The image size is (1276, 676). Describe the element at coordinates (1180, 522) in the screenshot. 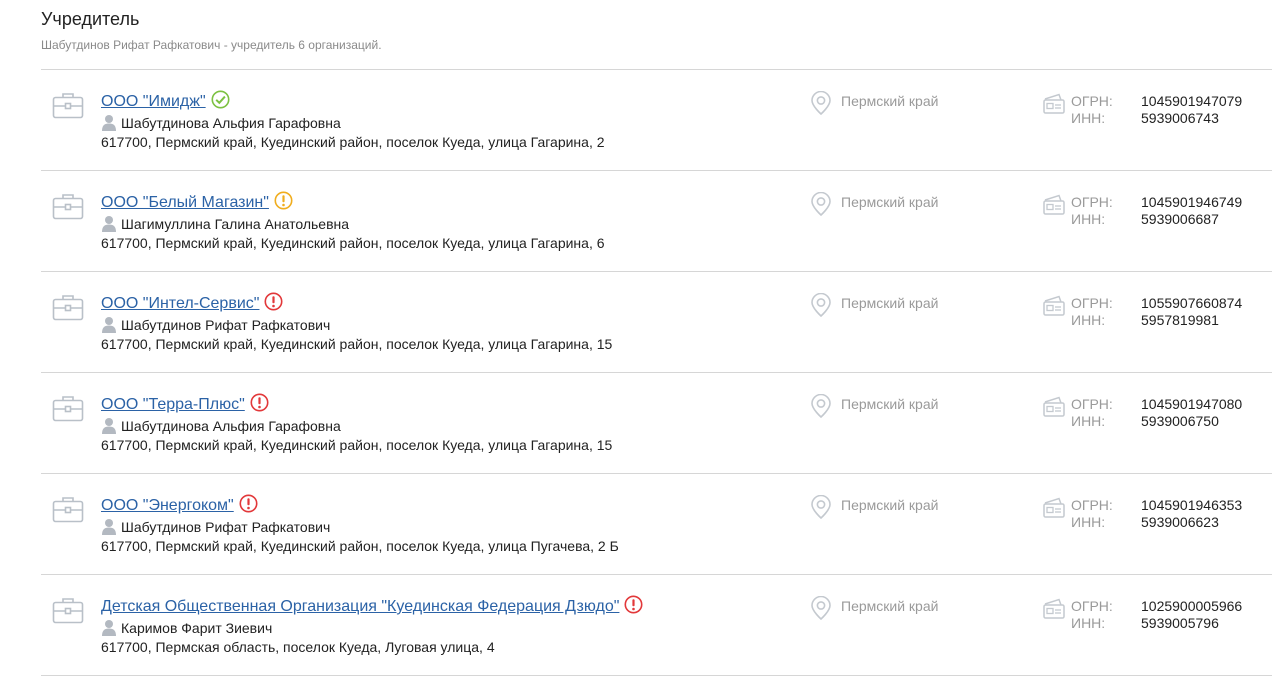

I see `inn-value: 5939006623` at that location.